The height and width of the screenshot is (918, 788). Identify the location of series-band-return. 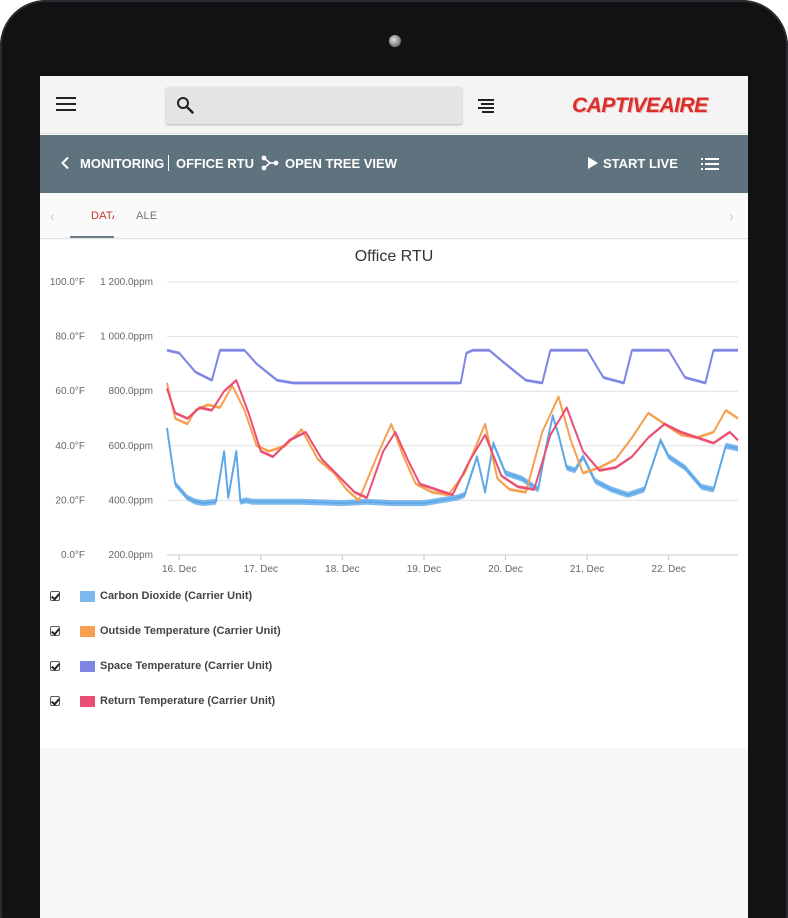
(452, 439).